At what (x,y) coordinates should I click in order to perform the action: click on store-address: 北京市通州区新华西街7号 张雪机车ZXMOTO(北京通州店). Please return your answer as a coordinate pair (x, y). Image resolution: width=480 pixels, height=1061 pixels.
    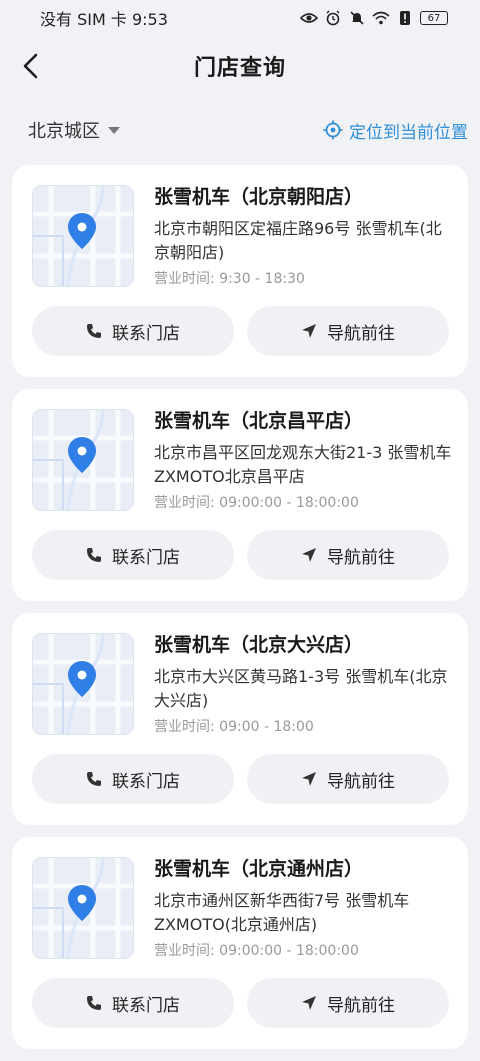
    Looking at the image, I should click on (282, 912).